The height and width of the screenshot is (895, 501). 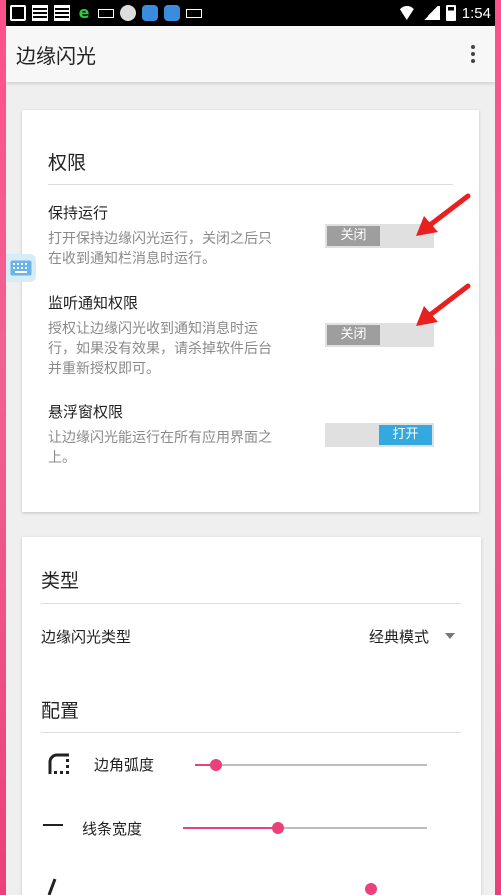 What do you see at coordinates (160, 239) in the screenshot?
I see `keep-running-summary-line: 打开保持边缘闪光运行，关闭之后只` at bounding box center [160, 239].